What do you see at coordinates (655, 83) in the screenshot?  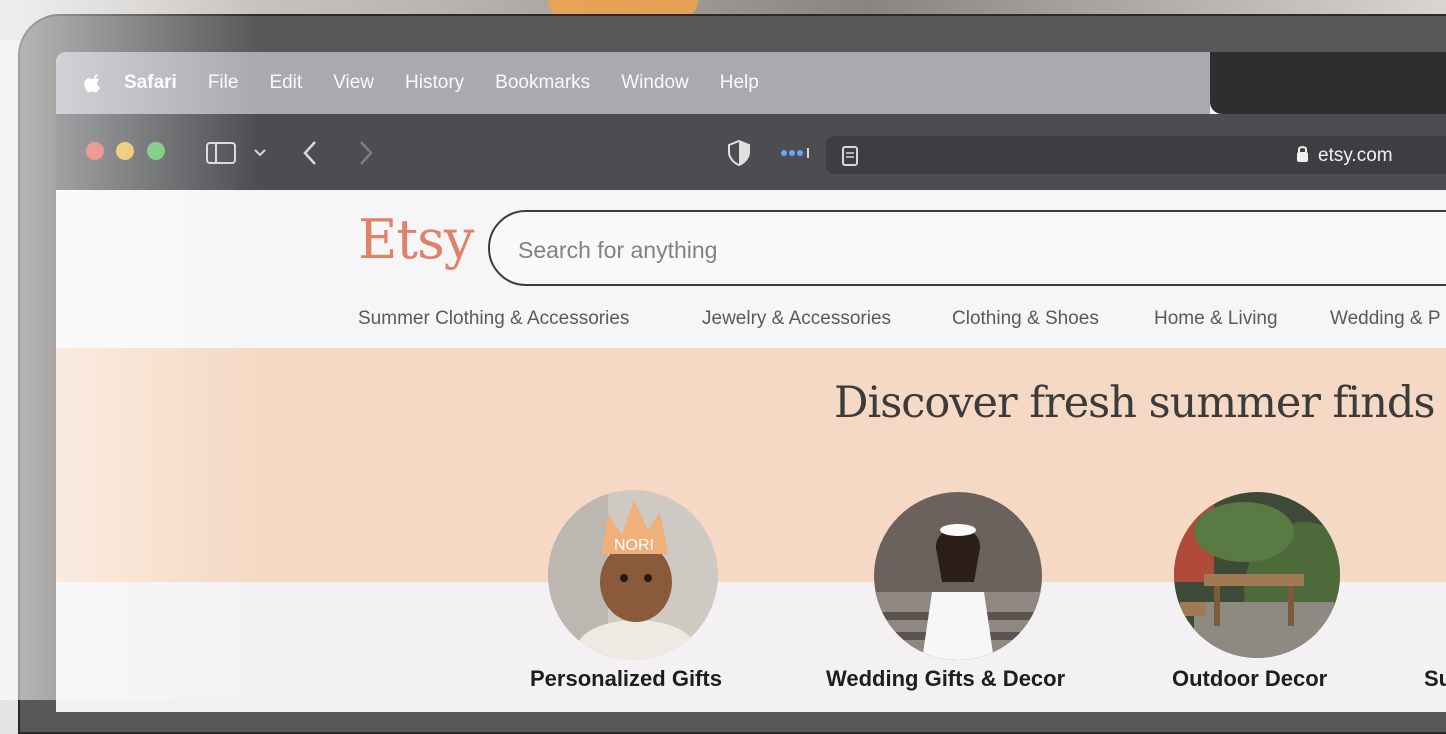 I see `menu-window: Window` at bounding box center [655, 83].